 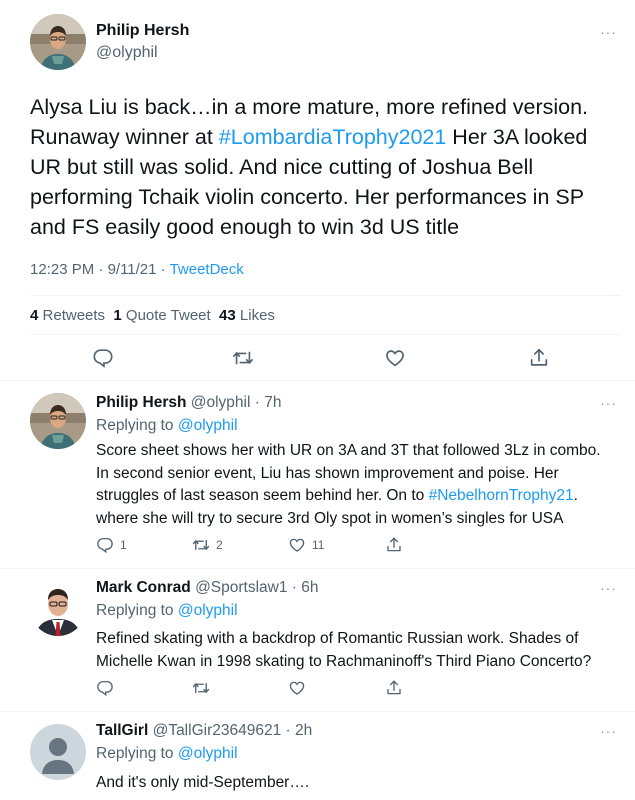 I want to click on retweet-count: 2, so click(x=219, y=545).